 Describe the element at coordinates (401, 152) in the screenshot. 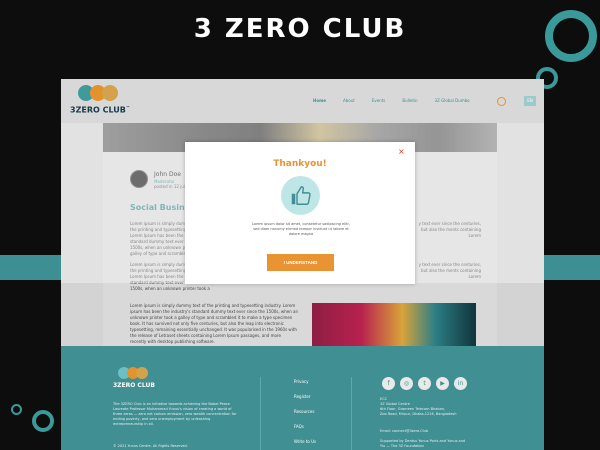

I see `close-icon: ×` at that location.